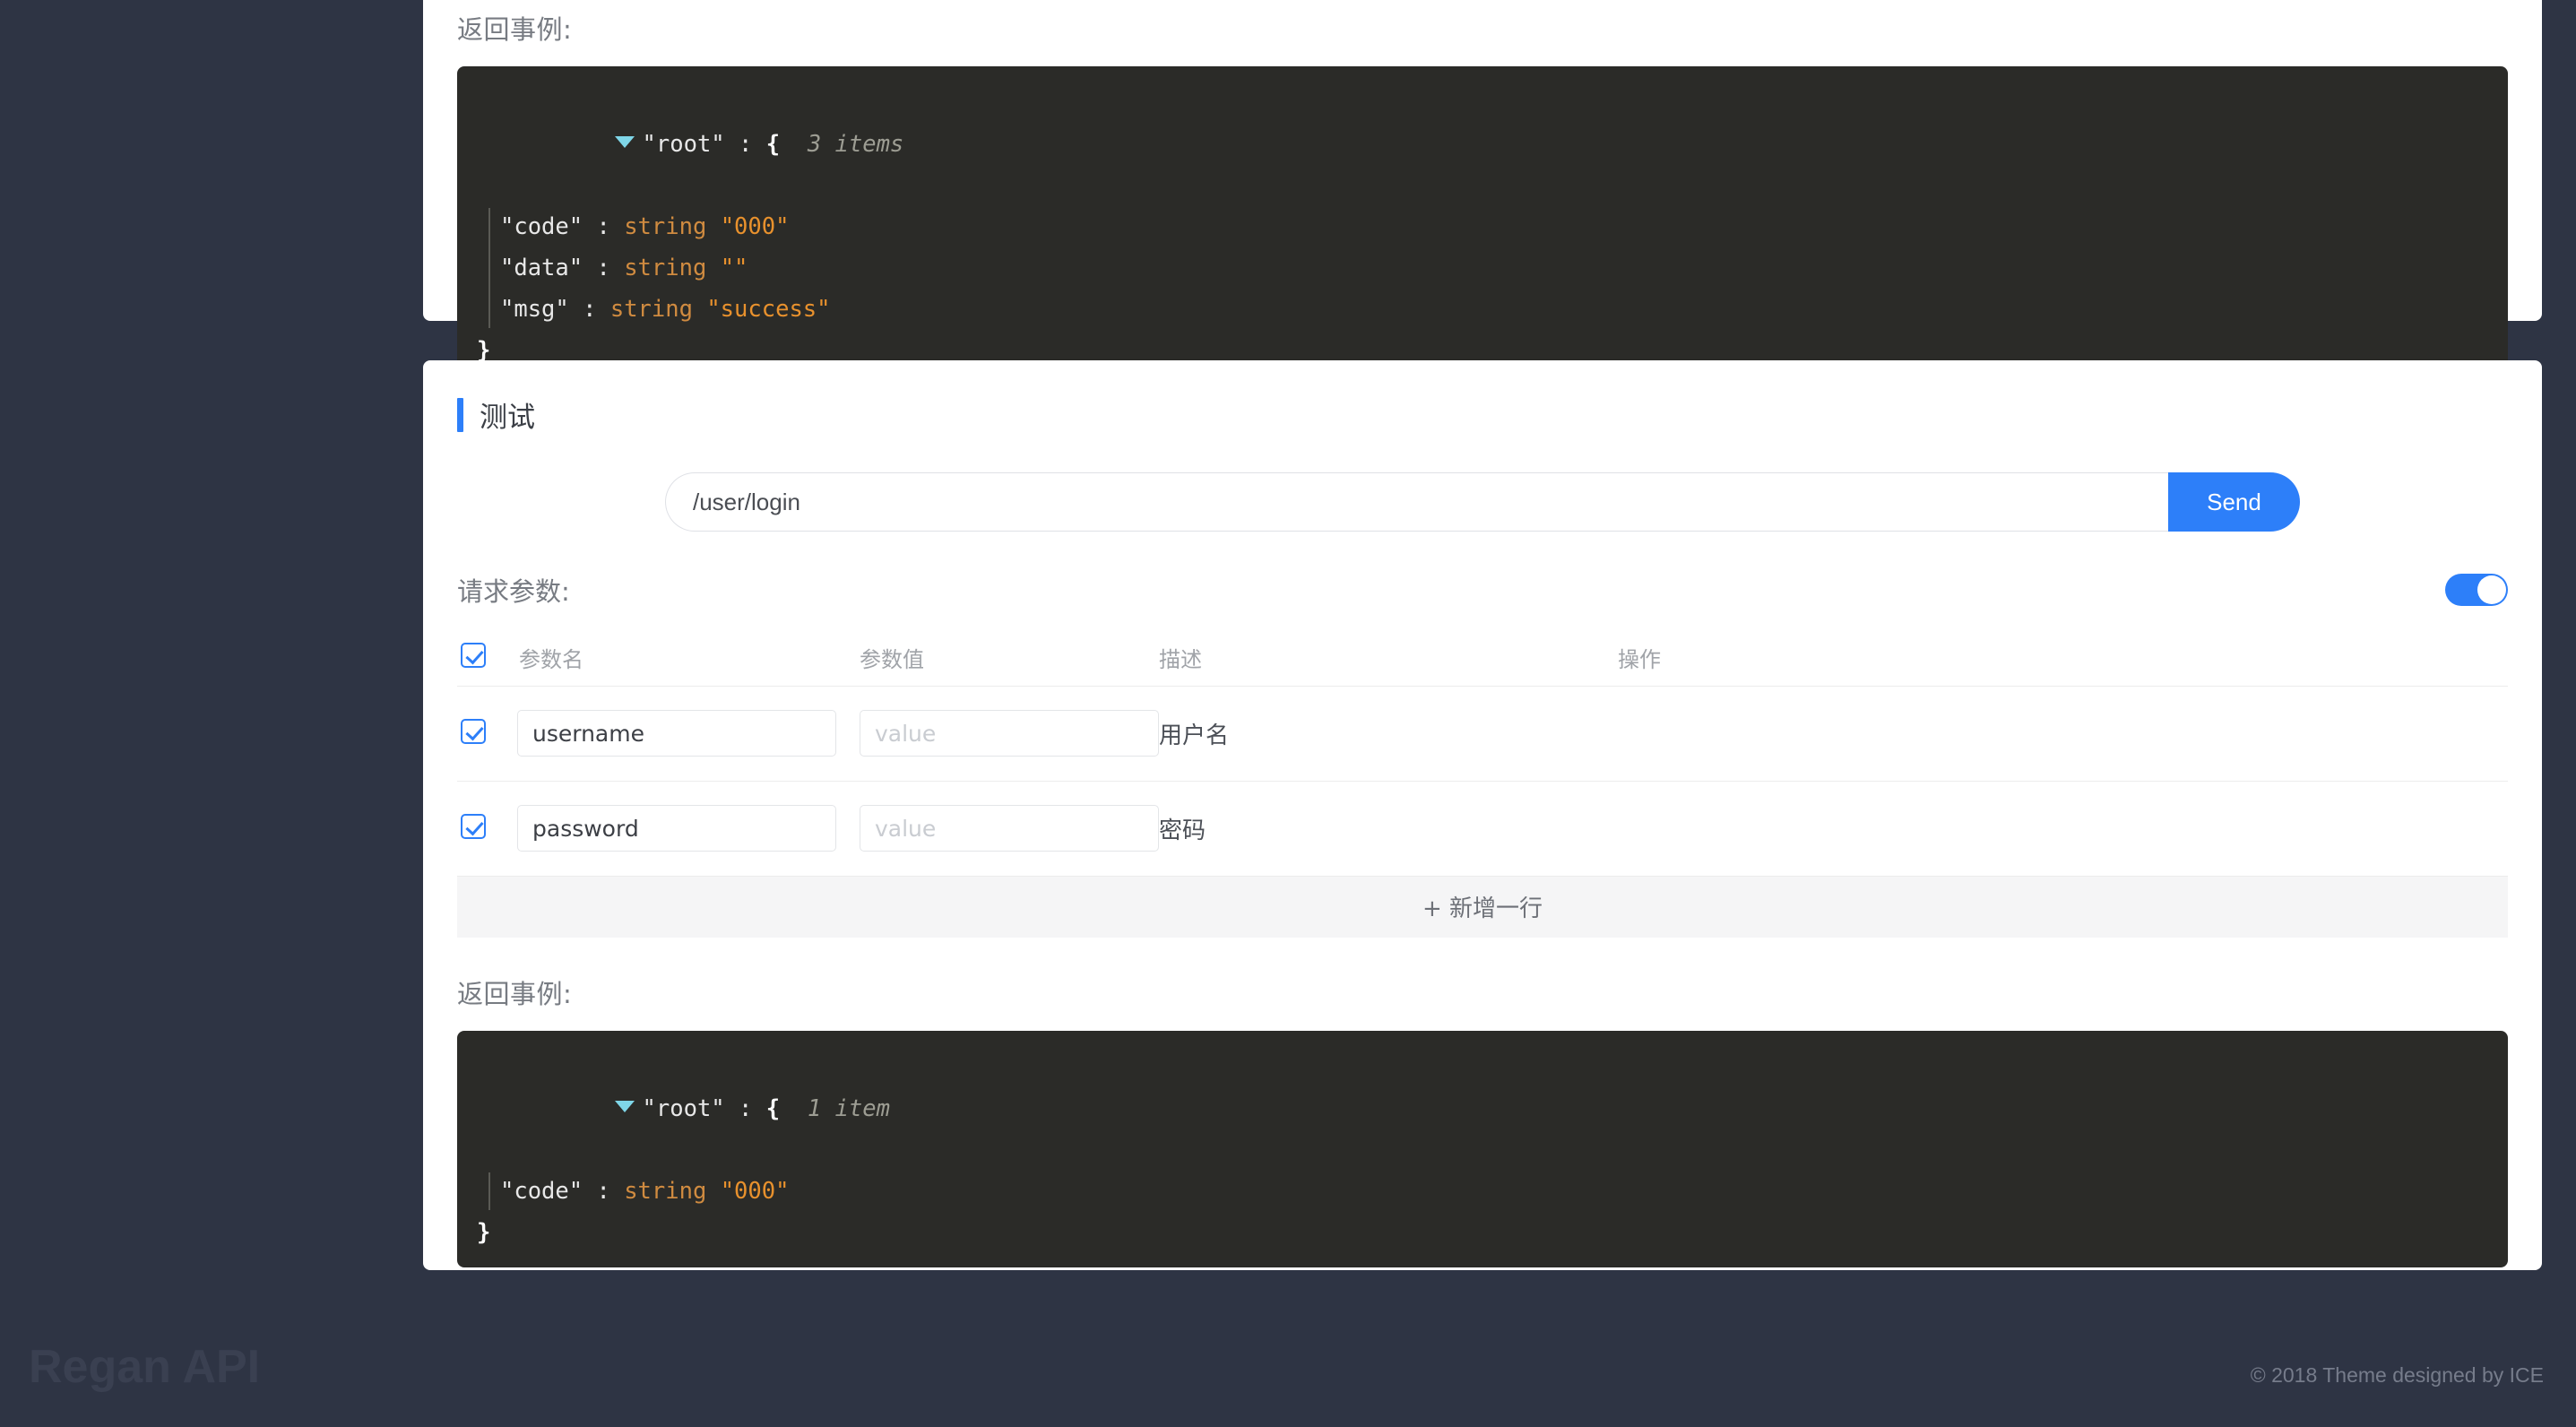  I want to click on header-param-desc: 描述, so click(1180, 660).